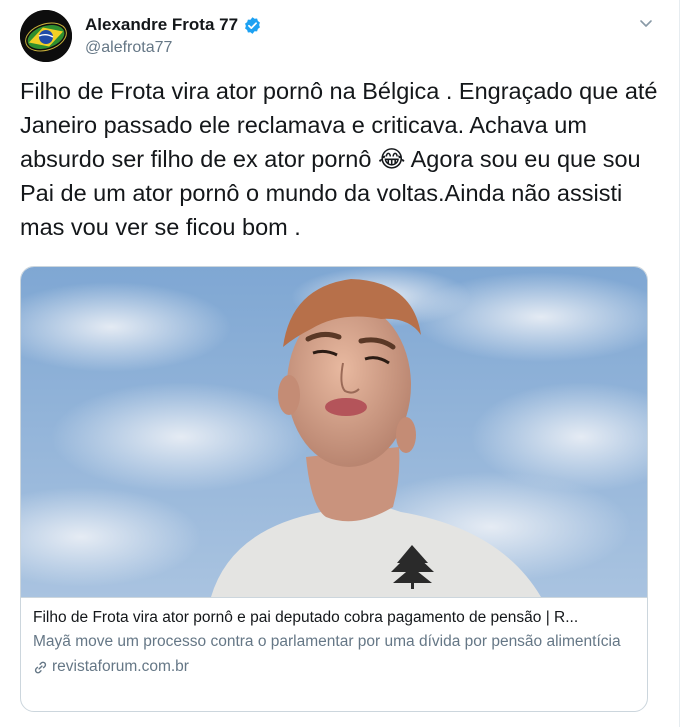  I want to click on name-row: Alexandre Frota 77, so click(173, 25).